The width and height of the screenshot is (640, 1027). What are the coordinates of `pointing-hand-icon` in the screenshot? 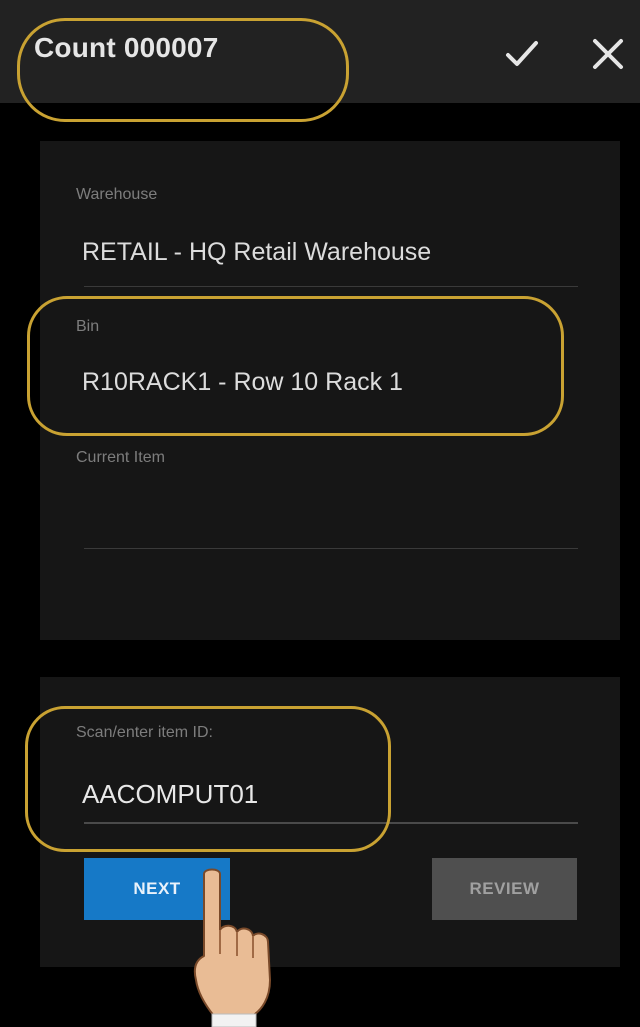 It's located at (232, 947).